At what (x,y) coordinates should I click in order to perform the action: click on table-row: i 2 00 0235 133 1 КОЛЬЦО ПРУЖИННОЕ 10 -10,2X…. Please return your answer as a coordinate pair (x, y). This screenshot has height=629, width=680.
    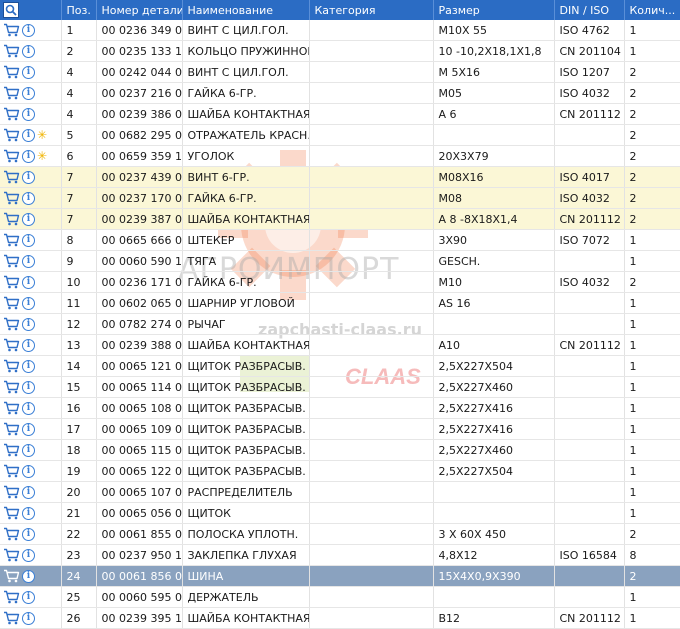
    Looking at the image, I should click on (340, 51).